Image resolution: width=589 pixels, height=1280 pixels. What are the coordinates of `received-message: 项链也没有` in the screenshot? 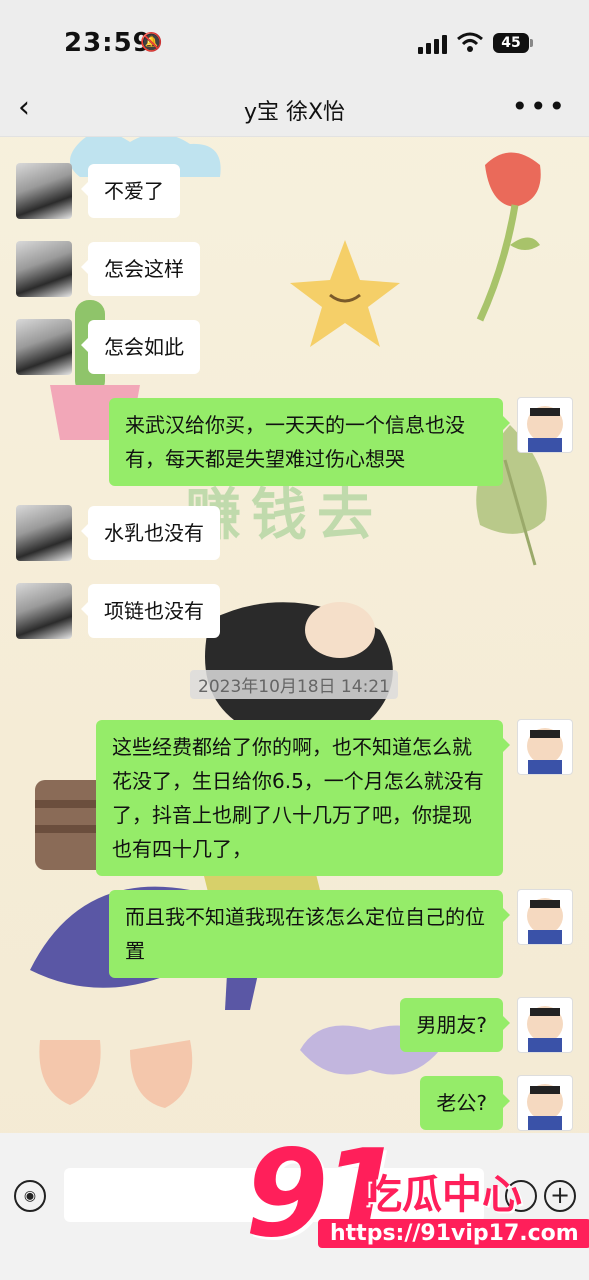 It's located at (150, 611).